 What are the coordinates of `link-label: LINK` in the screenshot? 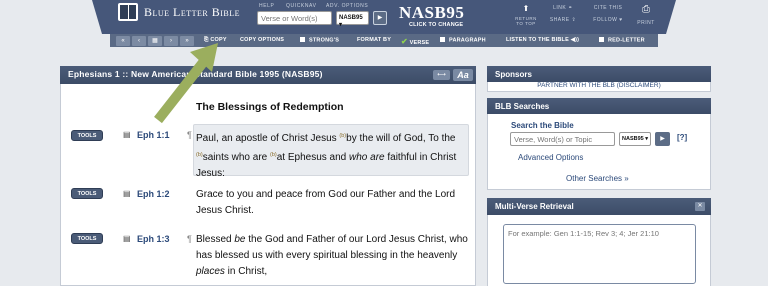 It's located at (560, 8).